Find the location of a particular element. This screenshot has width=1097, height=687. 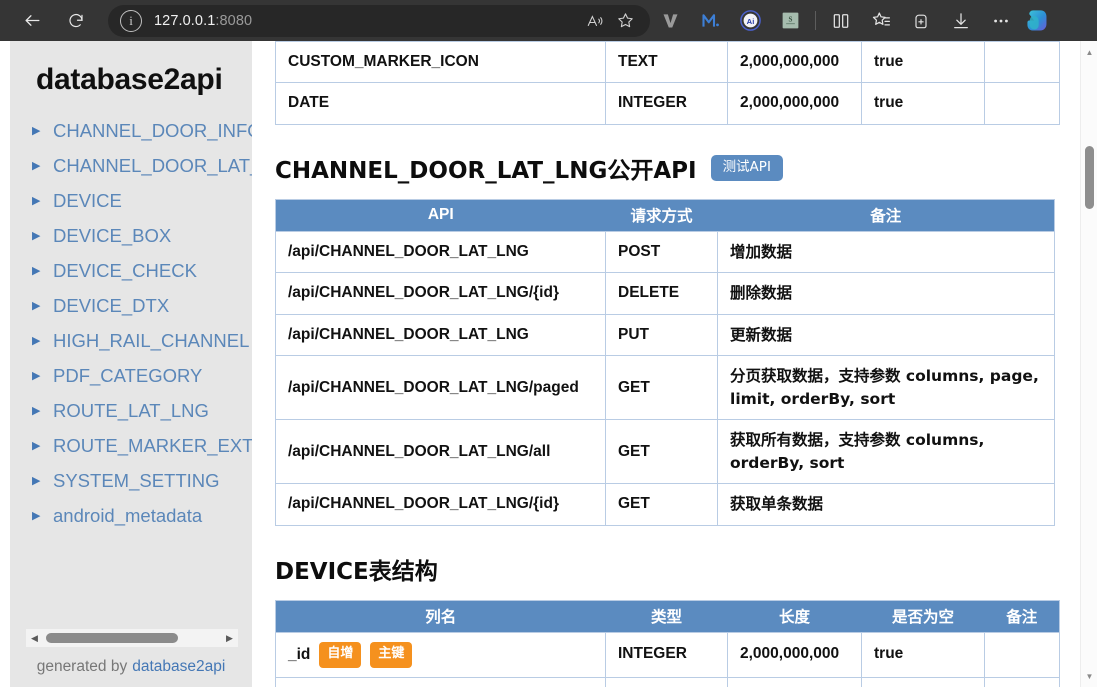

ai-assistant-extension-icon: Ai is located at coordinates (750, 21).